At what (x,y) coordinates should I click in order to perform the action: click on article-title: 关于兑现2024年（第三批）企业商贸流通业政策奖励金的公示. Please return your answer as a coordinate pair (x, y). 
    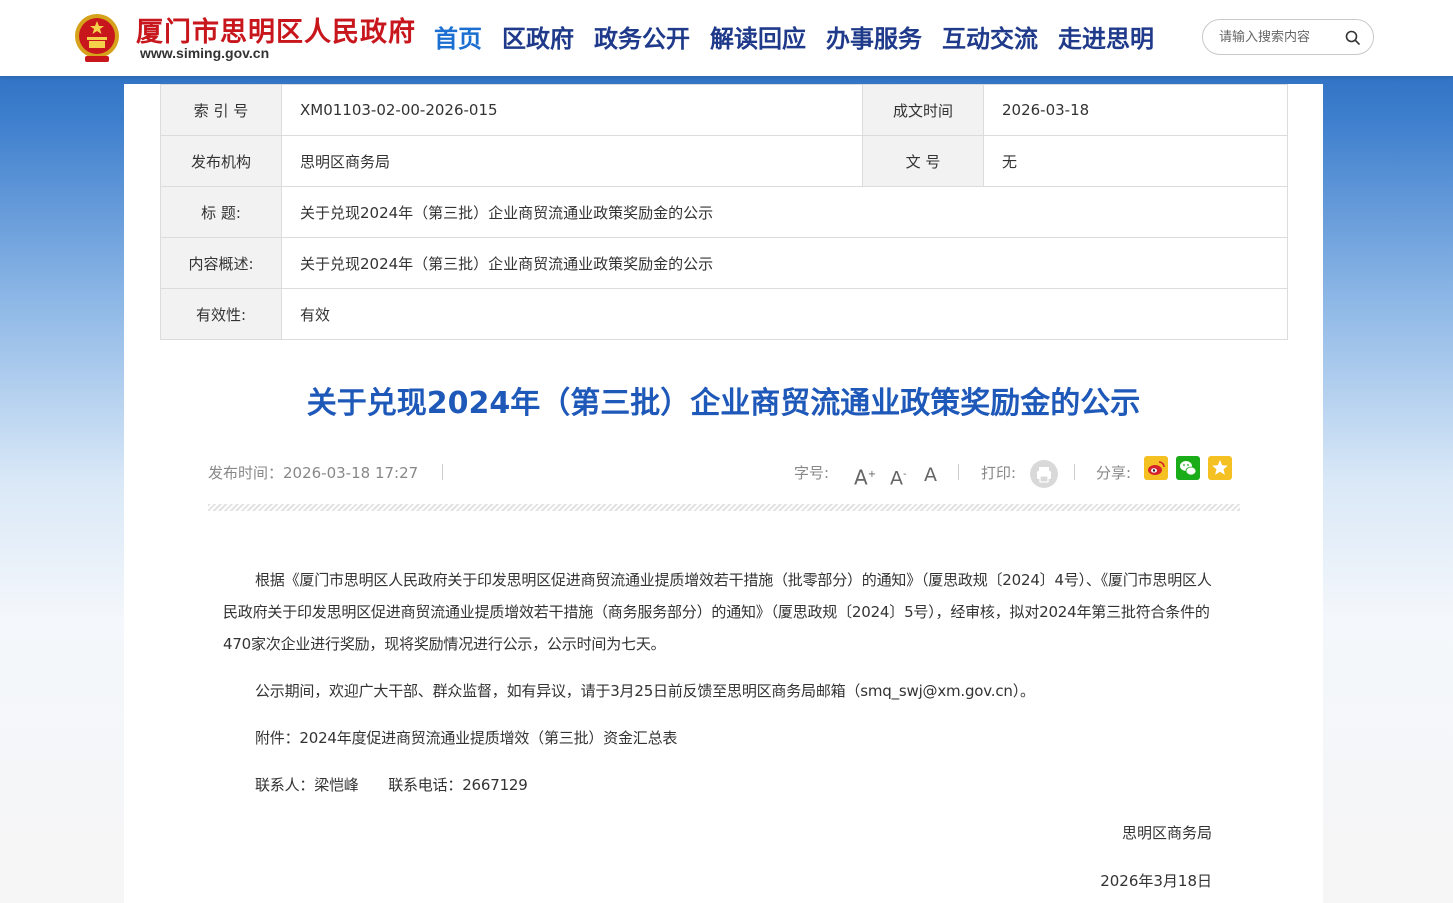
    Looking at the image, I should click on (723, 403).